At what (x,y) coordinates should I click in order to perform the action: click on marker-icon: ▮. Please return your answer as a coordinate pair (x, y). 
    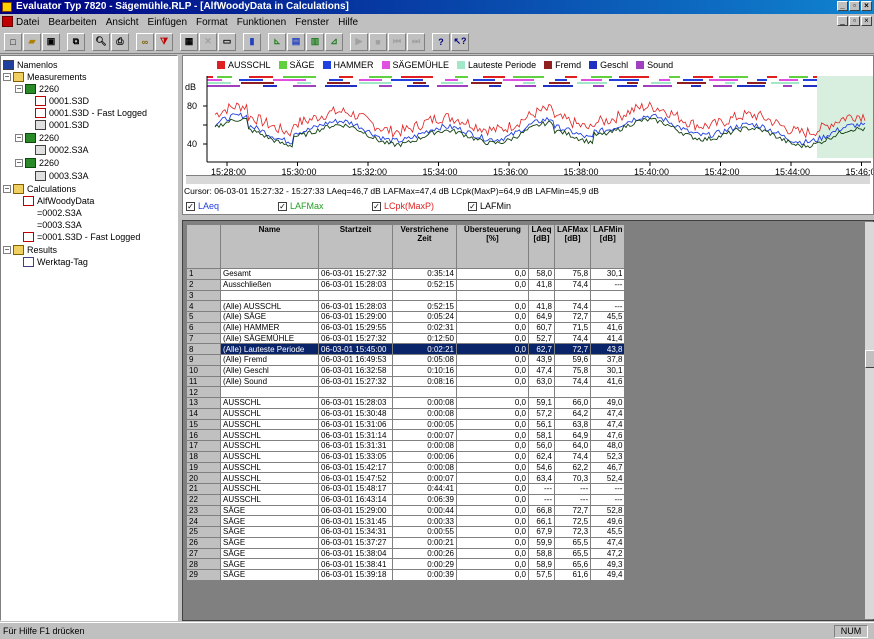
    Looking at the image, I should click on (252, 41).